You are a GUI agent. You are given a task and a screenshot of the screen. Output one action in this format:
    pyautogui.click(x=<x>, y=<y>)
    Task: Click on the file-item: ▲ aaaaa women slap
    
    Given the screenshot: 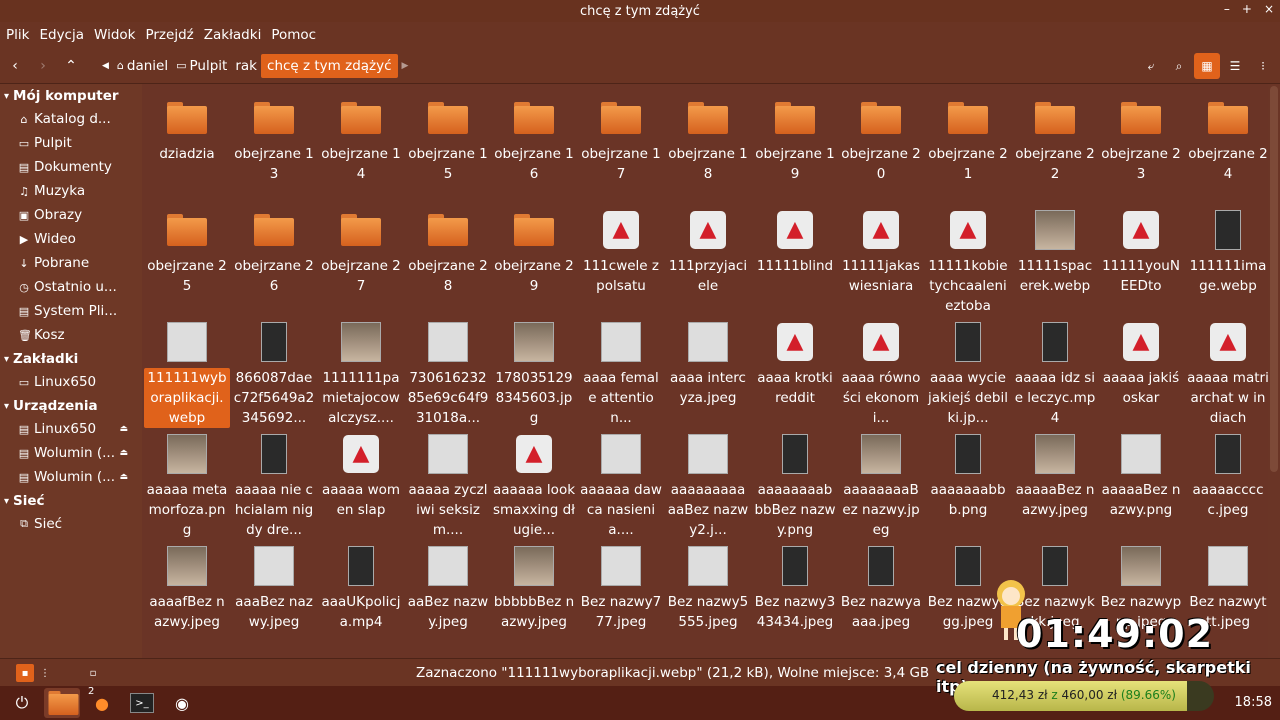 What is the action you would take?
    pyautogui.click(x=361, y=482)
    